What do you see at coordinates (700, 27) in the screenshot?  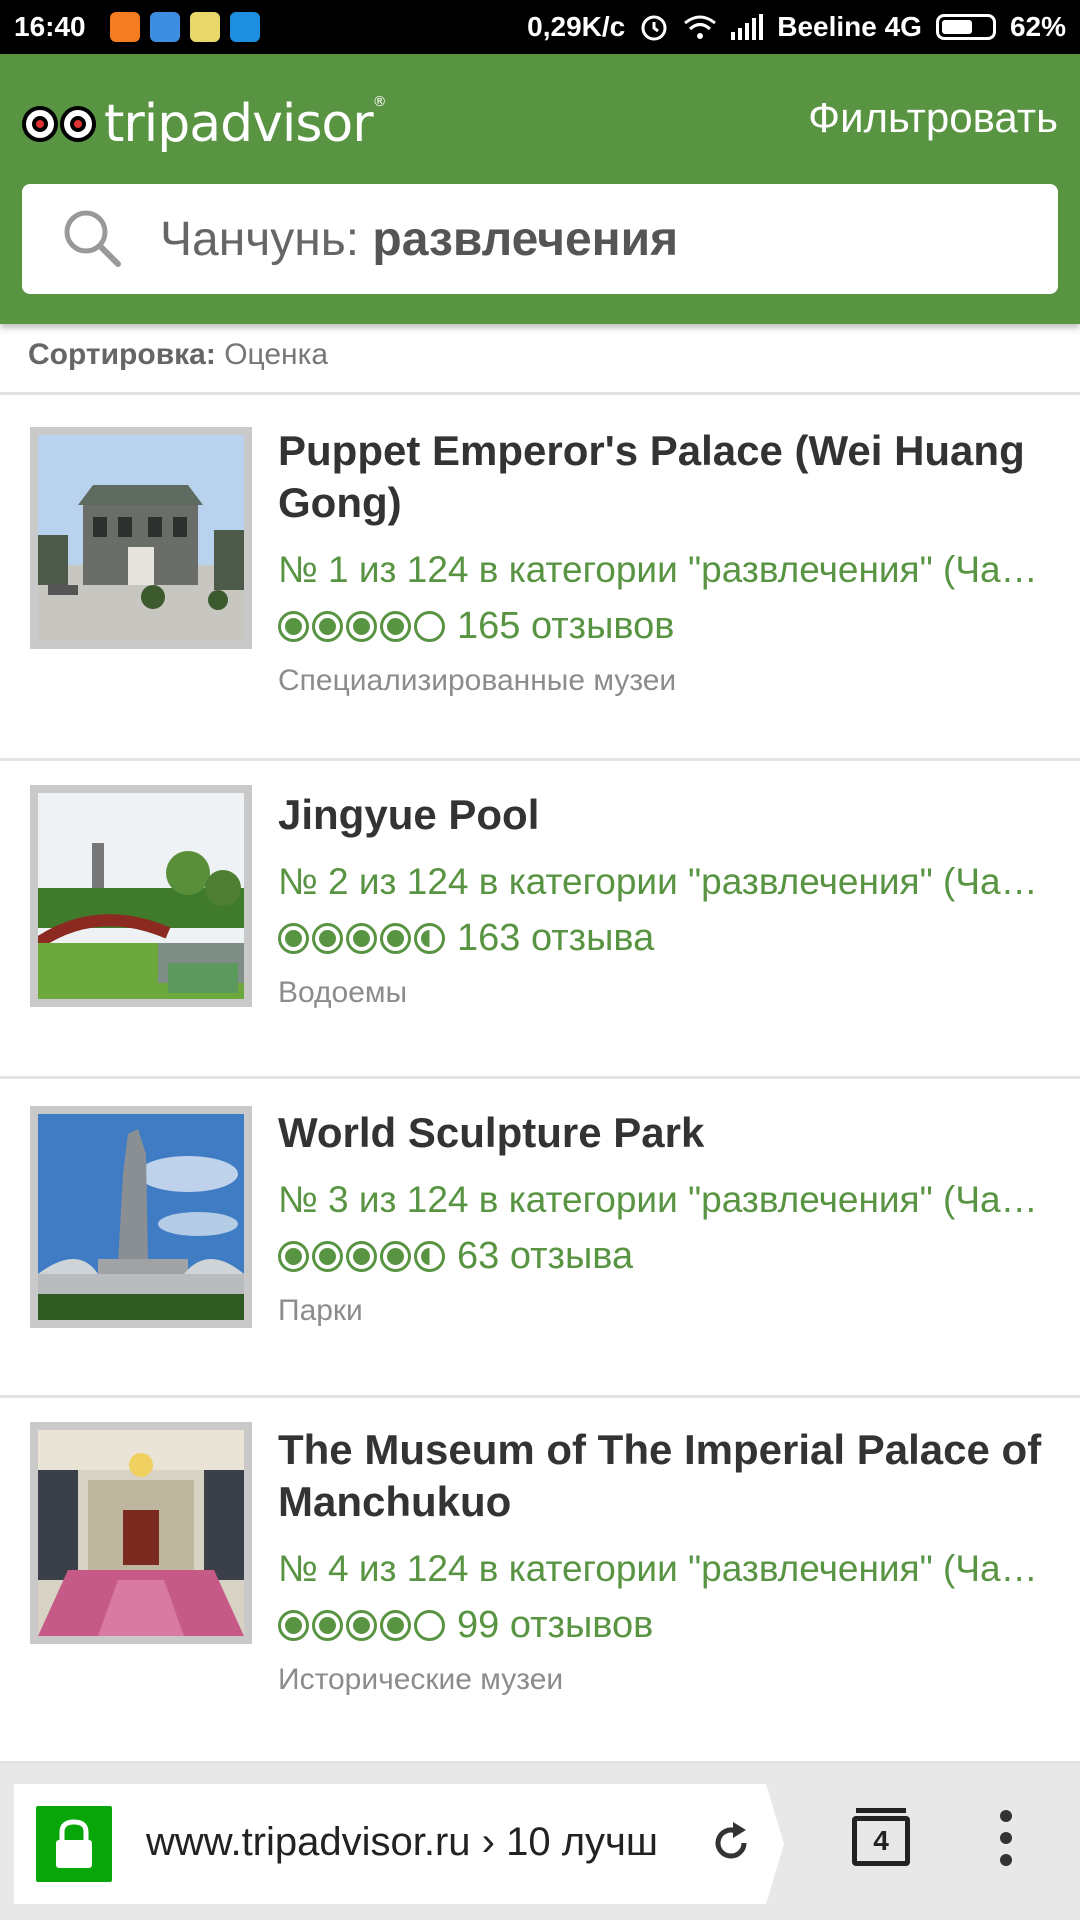 I see `wifi-icon` at bounding box center [700, 27].